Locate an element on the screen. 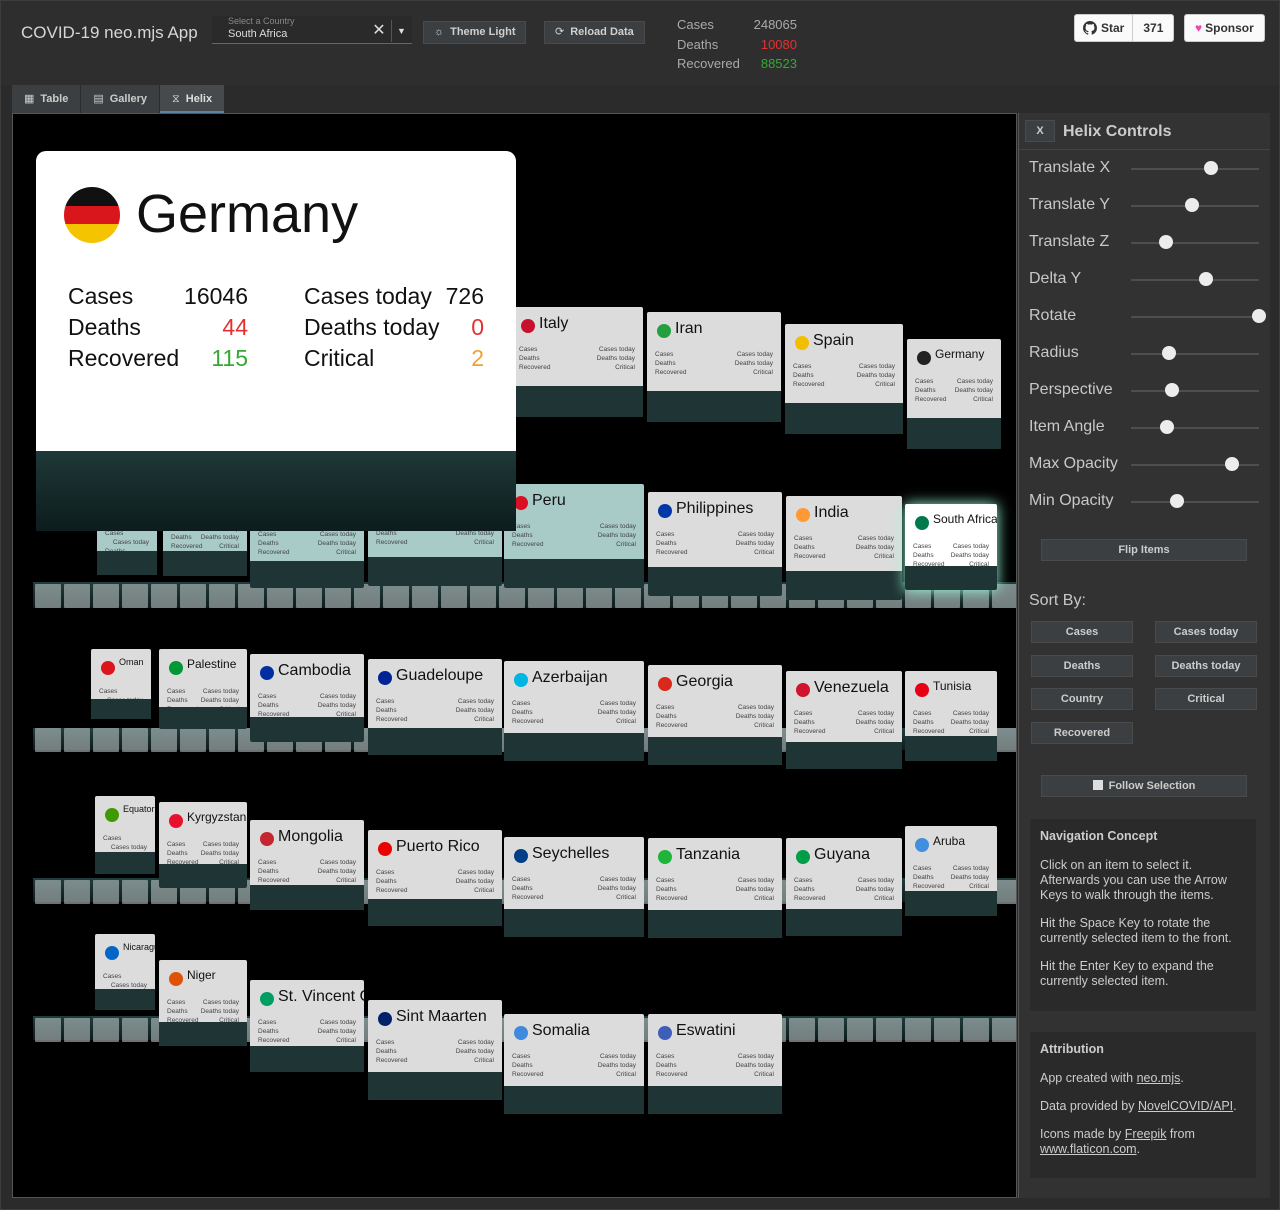  sponsor-button: ♥ Sponsor is located at coordinates (1224, 28).